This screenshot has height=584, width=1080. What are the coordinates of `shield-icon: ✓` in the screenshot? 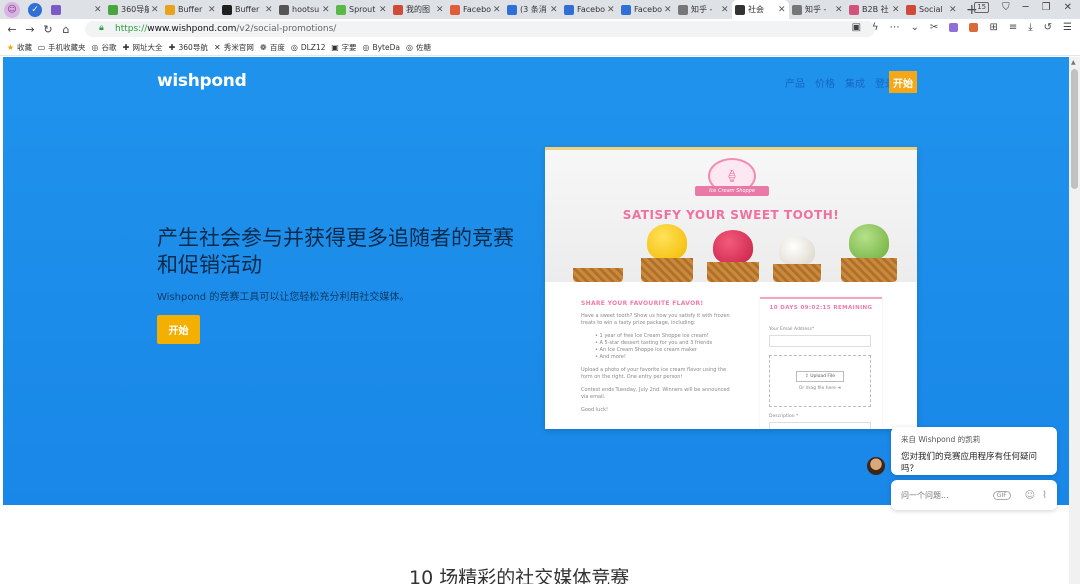 It's located at (35, 9).